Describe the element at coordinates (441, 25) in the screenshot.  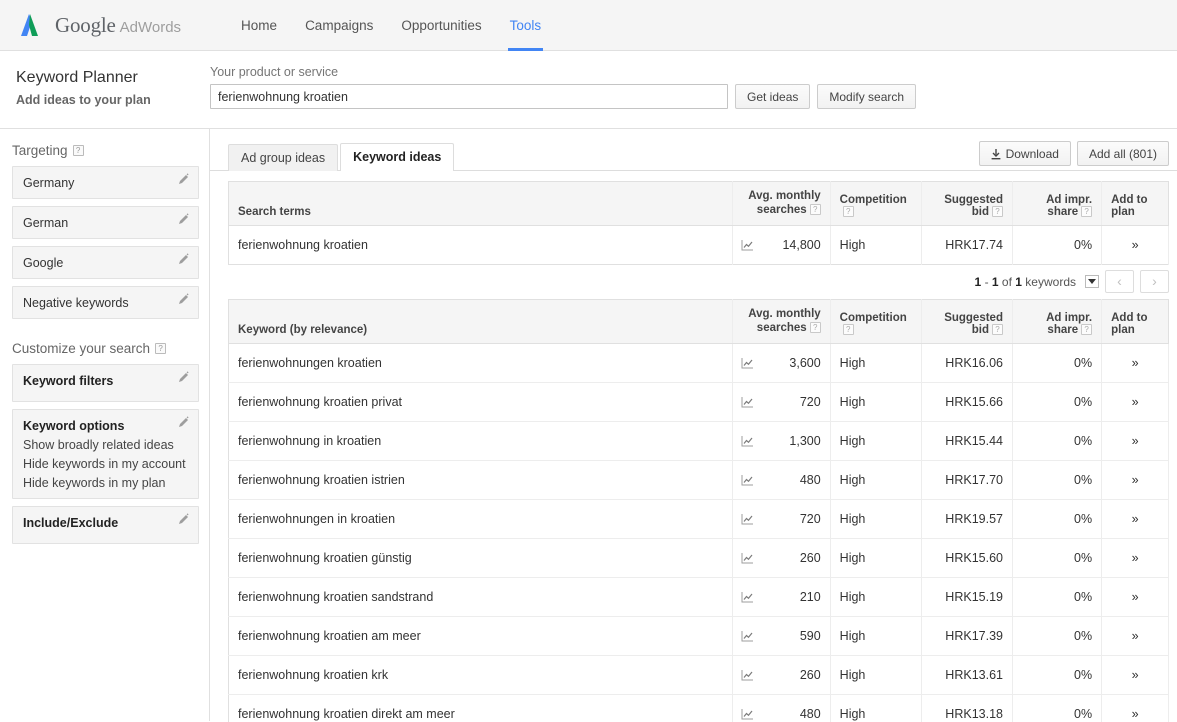
I see `nav-item-opportunities: Opportunities` at that location.